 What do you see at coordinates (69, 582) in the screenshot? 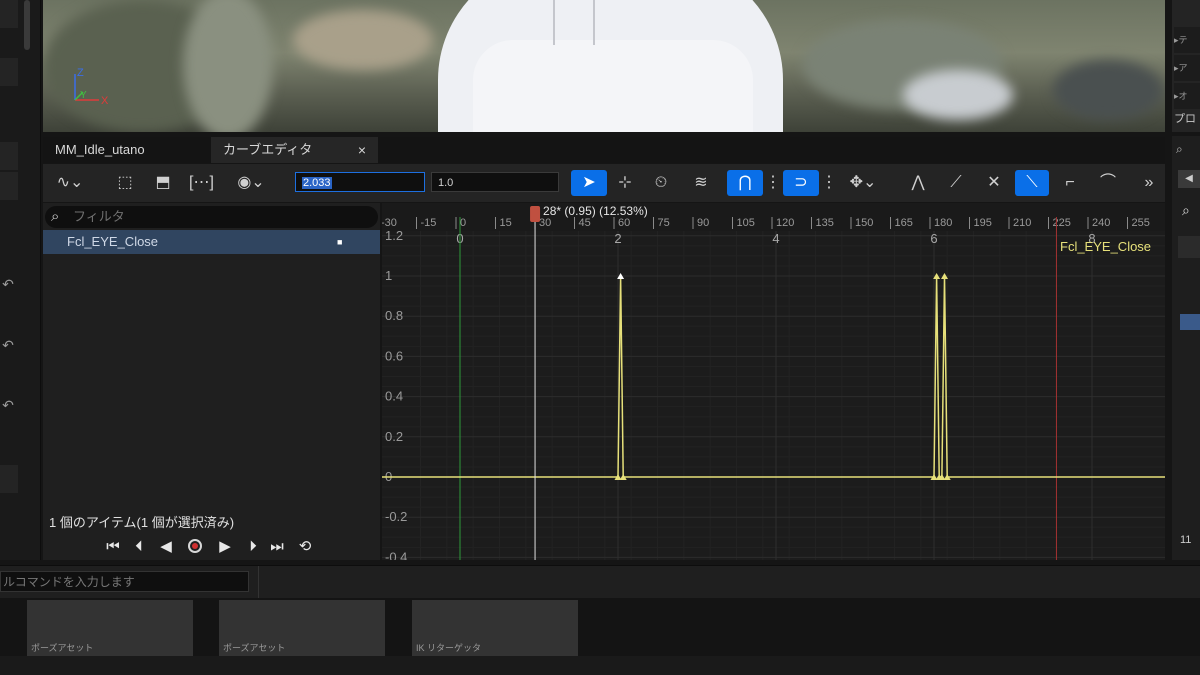
I see `console-placeholder: ルコマンドを入力します` at bounding box center [69, 582].